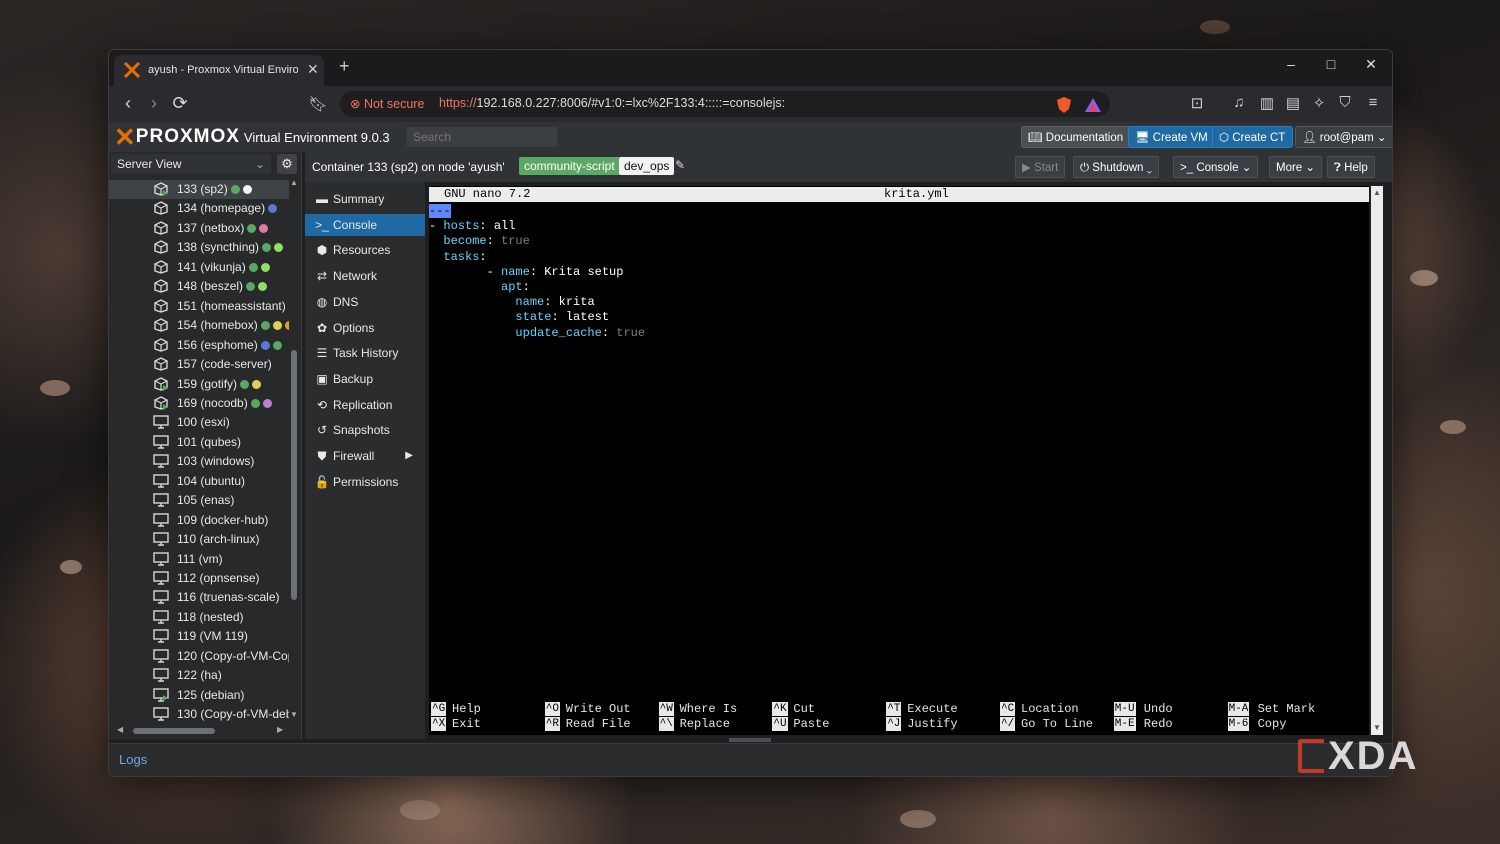 The height and width of the screenshot is (844, 1500). Describe the element at coordinates (365, 302) in the screenshot. I see `nav-item-dns: ◍ DNS` at that location.